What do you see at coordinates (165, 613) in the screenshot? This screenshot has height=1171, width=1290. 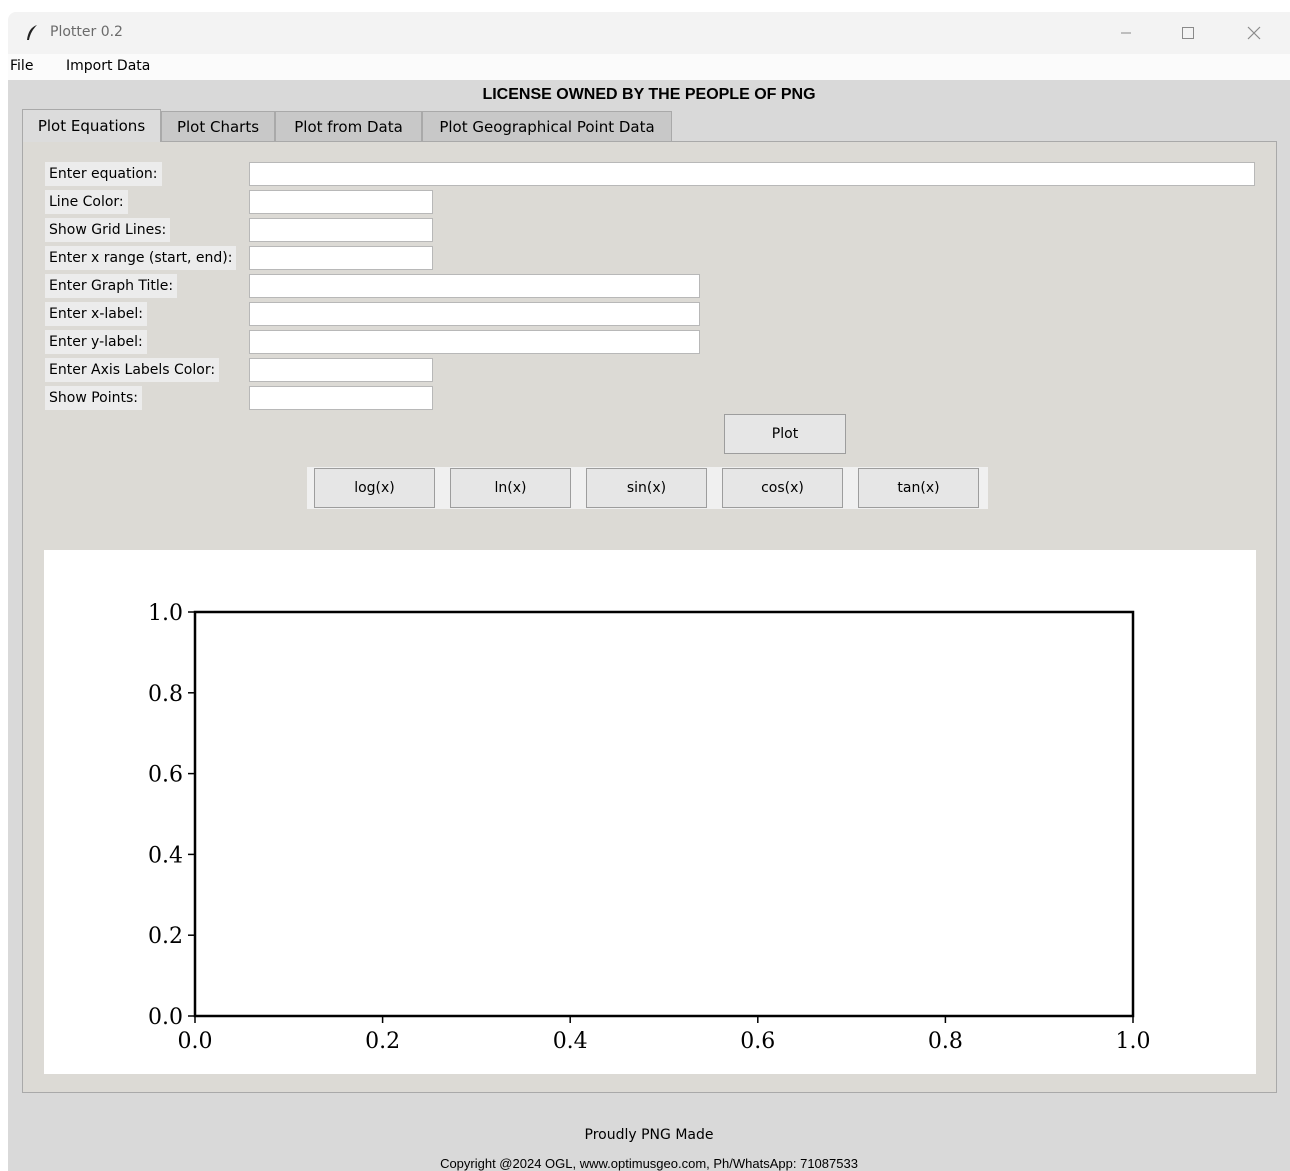 I see `y-tick-label: 1.0` at bounding box center [165, 613].